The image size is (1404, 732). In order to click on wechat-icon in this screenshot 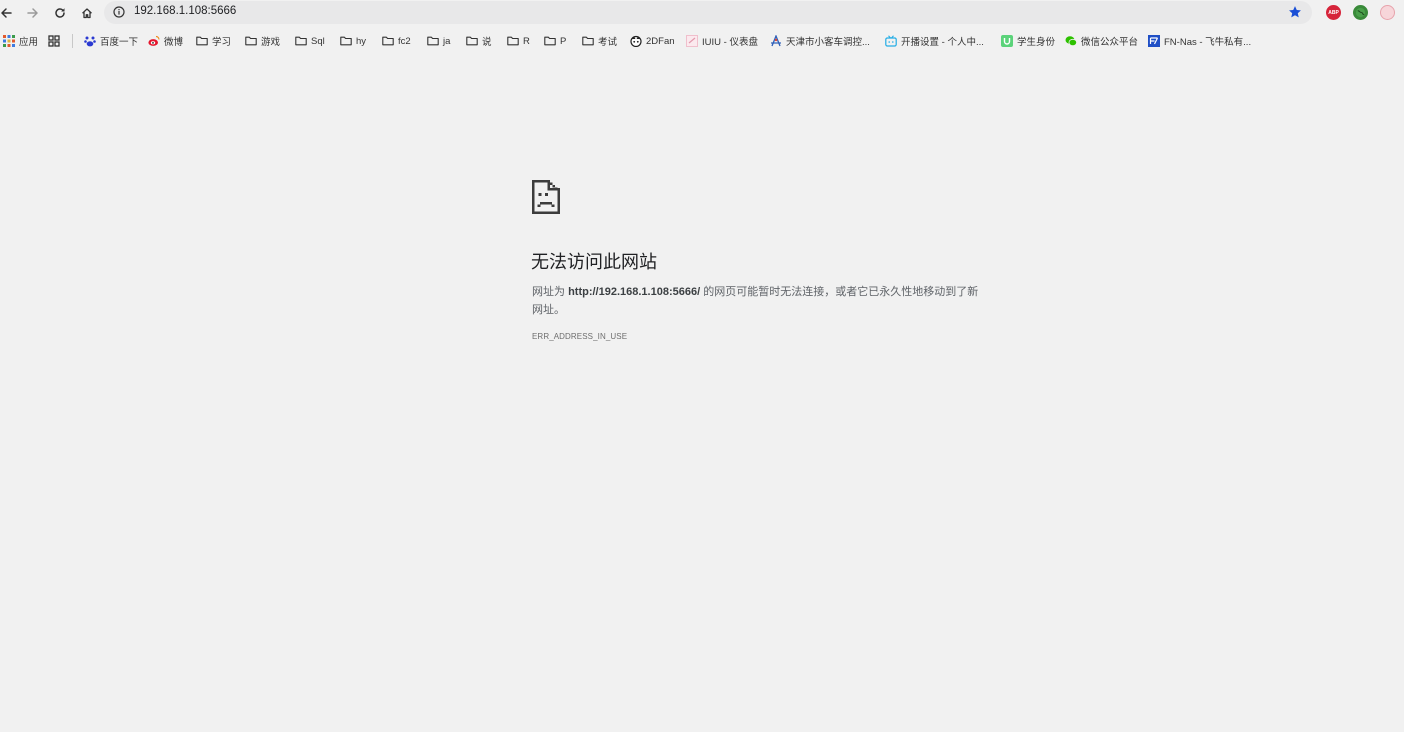, I will do `click(1071, 41)`.